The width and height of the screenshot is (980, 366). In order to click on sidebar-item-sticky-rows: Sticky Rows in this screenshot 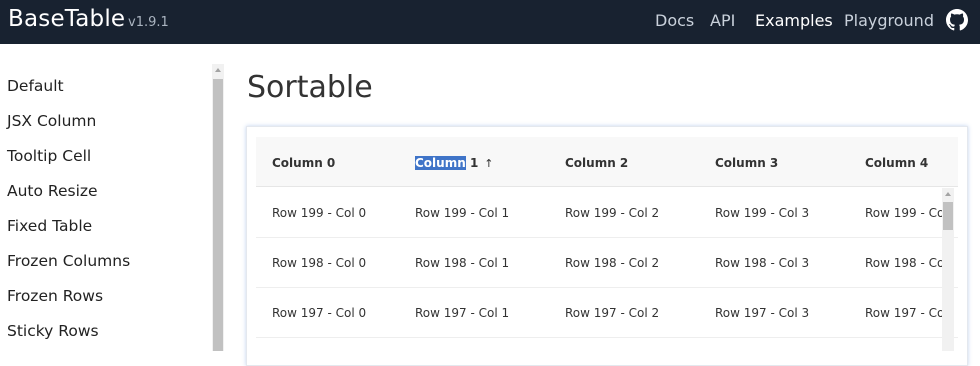, I will do `click(53, 331)`.